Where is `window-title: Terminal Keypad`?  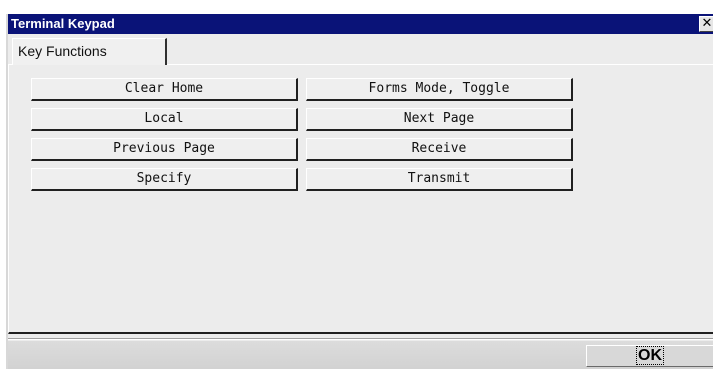 window-title: Terminal Keypad is located at coordinates (63, 23).